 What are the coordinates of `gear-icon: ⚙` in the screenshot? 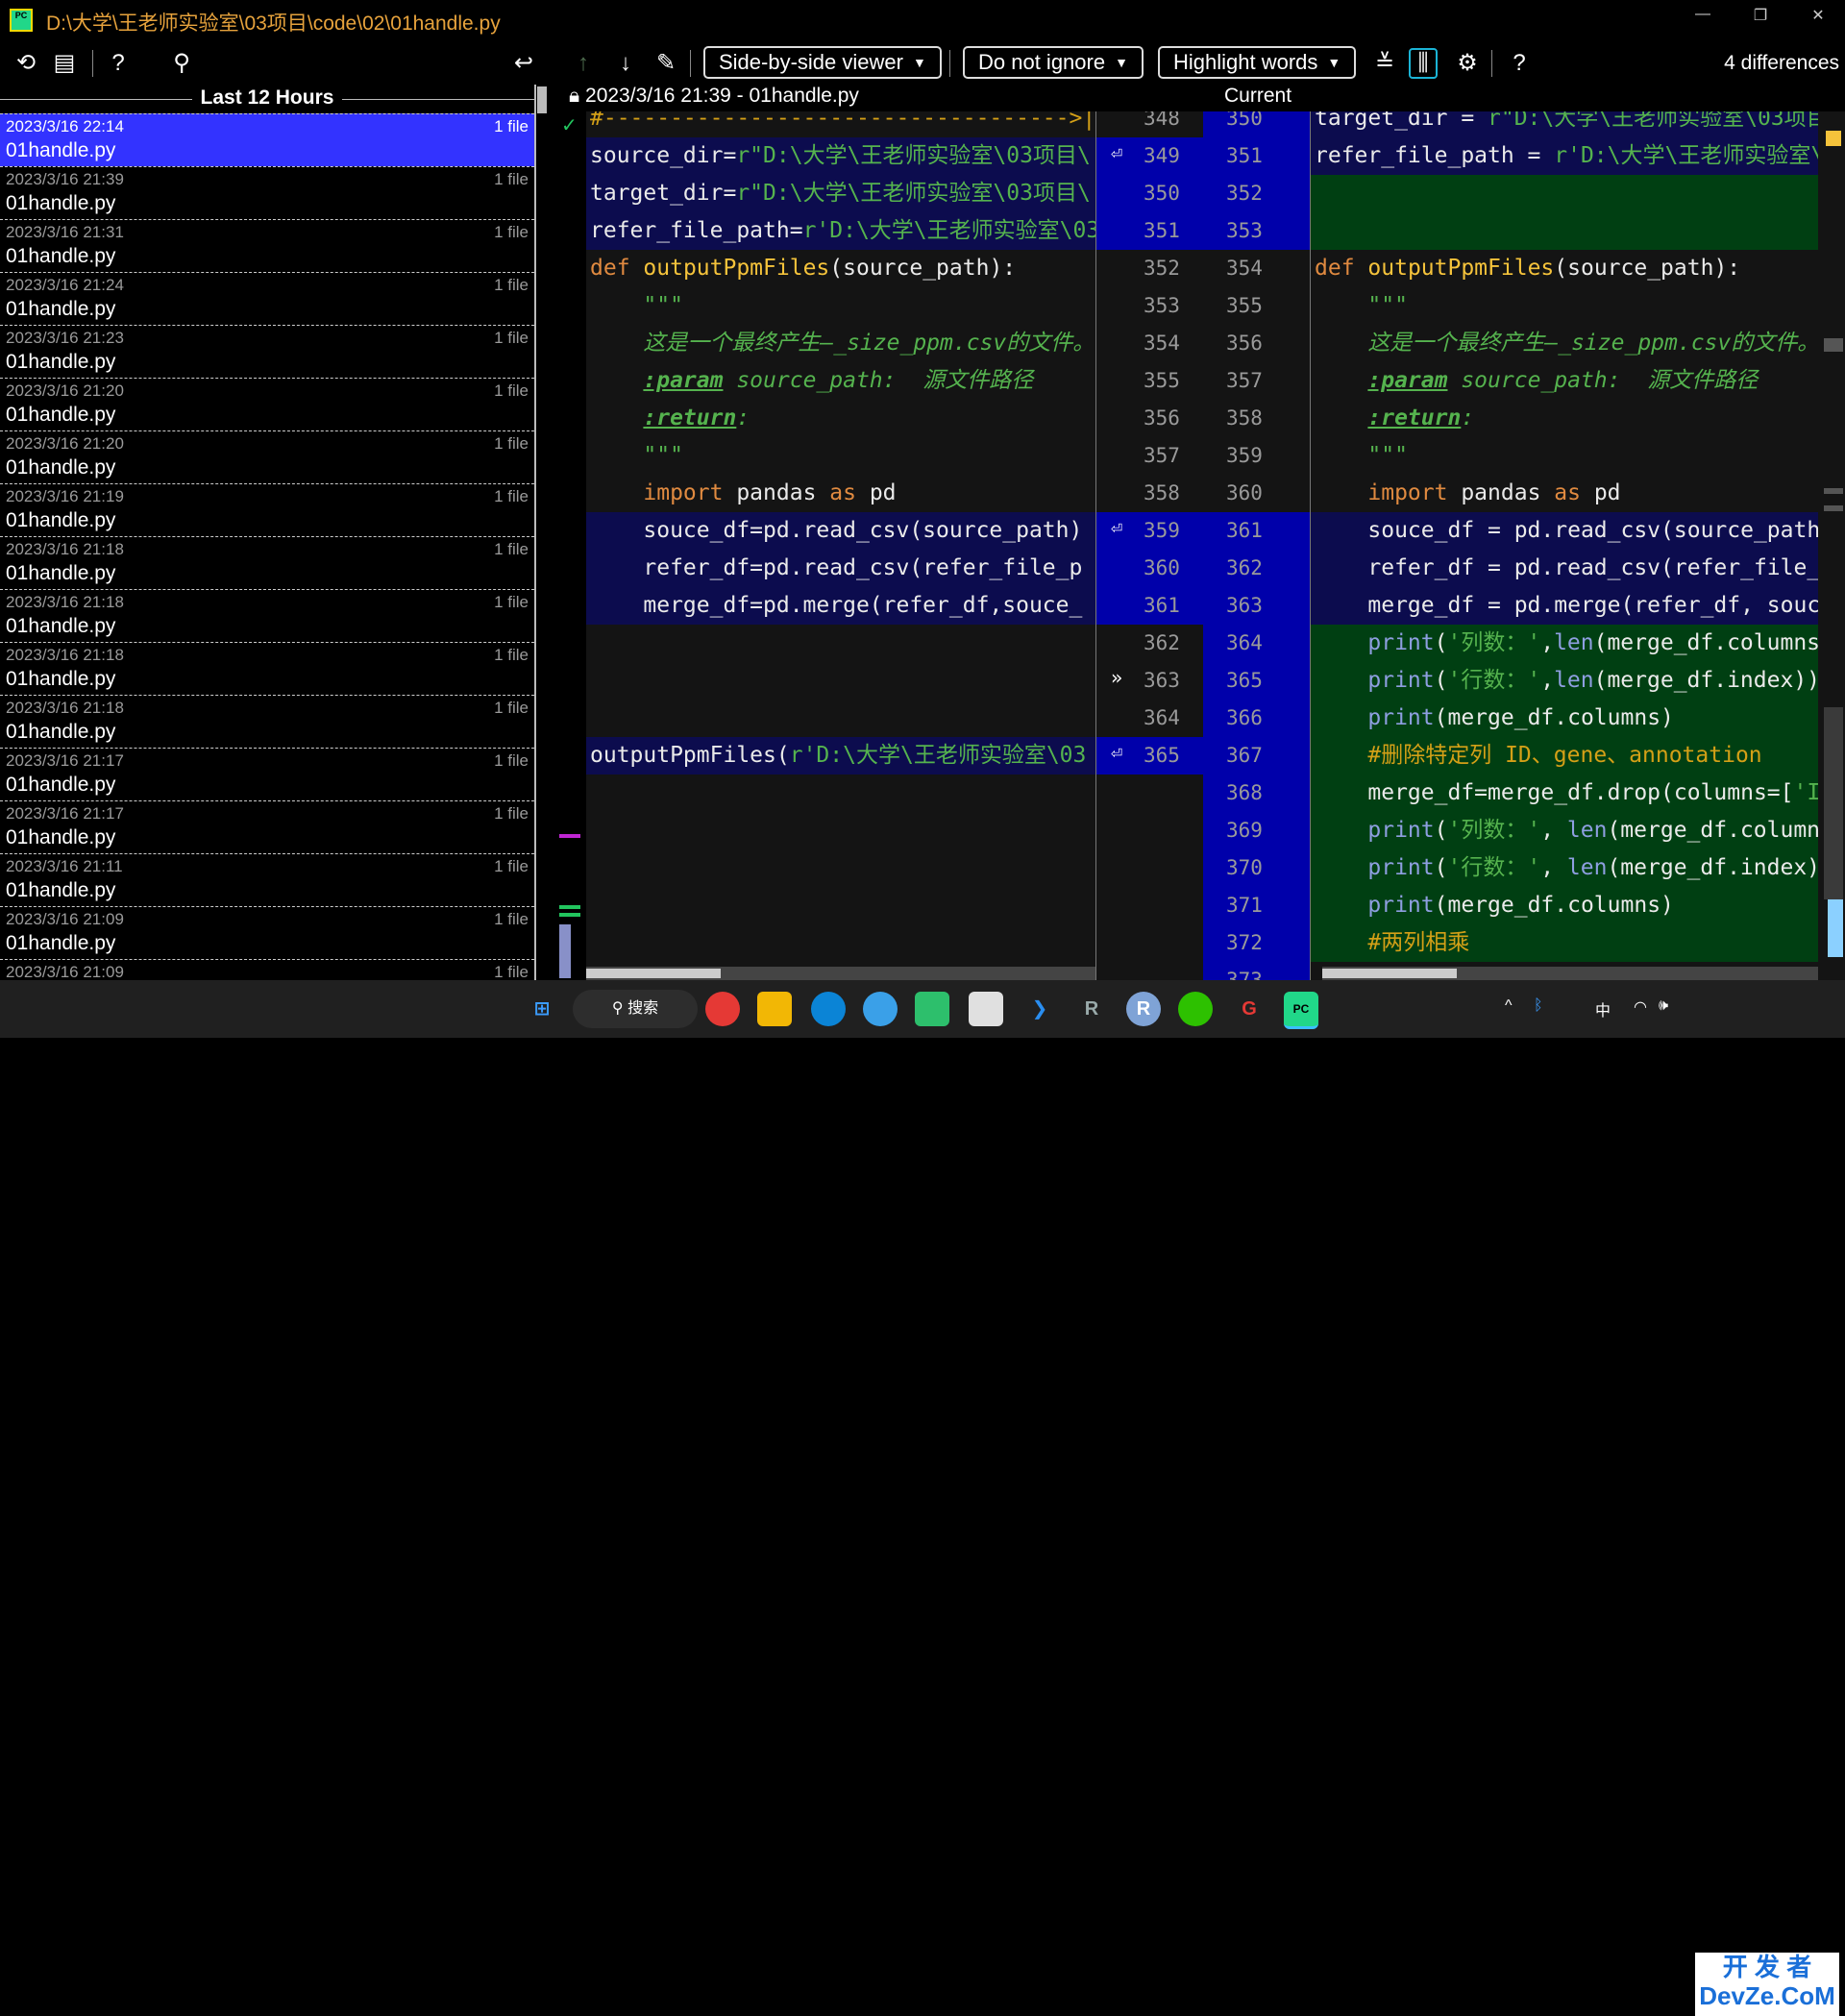 It's located at (1467, 63).